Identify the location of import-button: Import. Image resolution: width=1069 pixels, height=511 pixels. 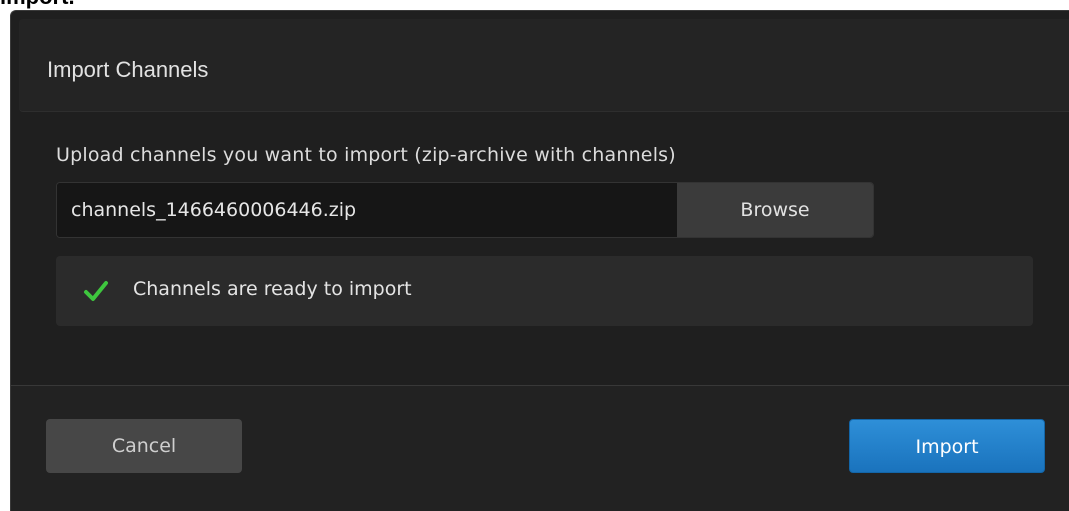
(947, 446).